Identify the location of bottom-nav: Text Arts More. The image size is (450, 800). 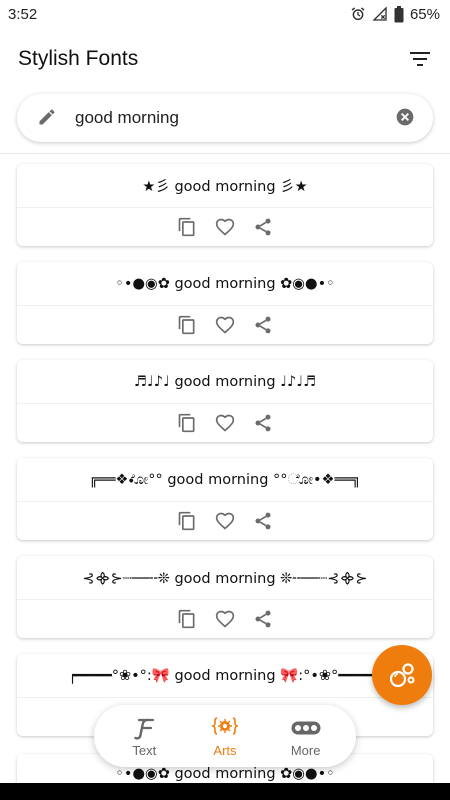
(225, 736).